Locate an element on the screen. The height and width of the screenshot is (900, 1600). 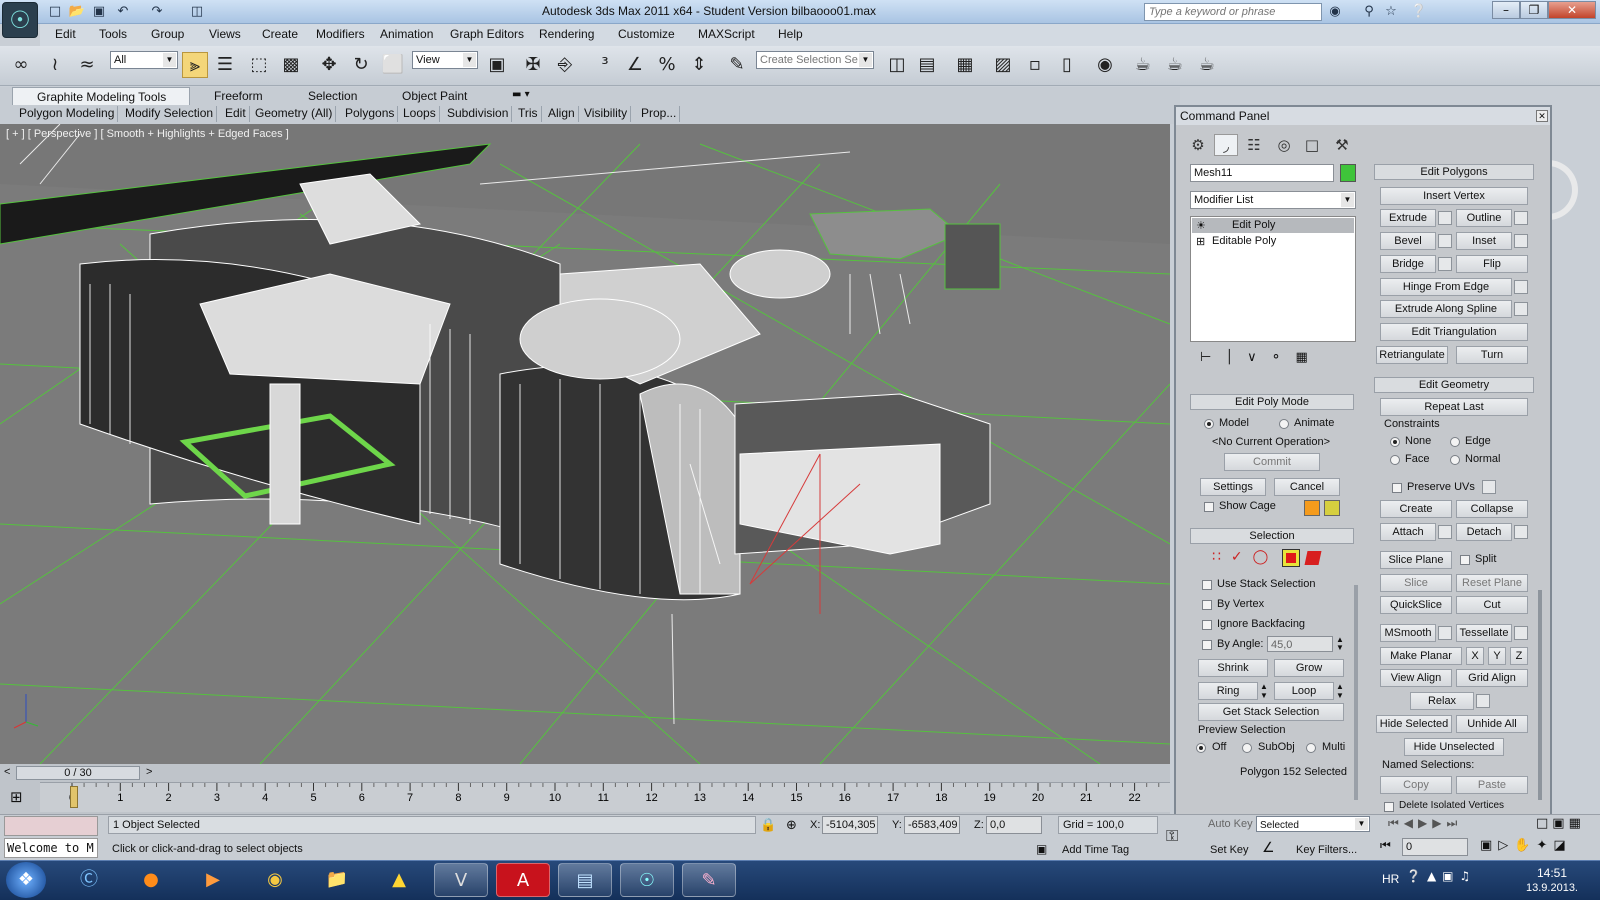
msmooth-settings-icon is located at coordinates (1445, 633).